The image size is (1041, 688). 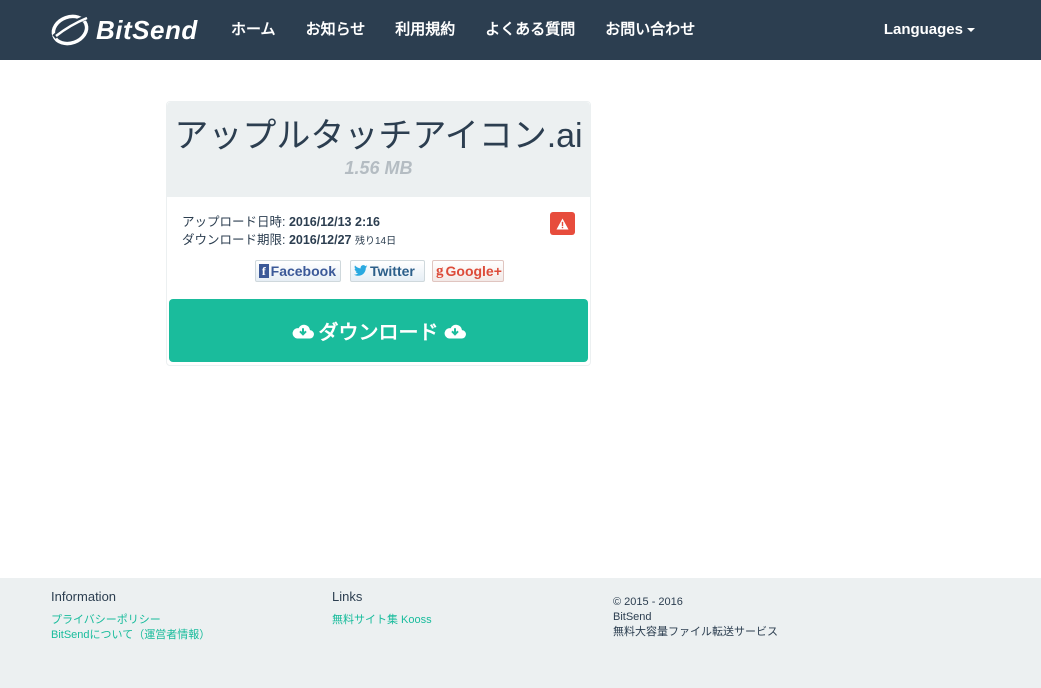 What do you see at coordinates (70, 30) in the screenshot?
I see `bitsend-logo-icon` at bounding box center [70, 30].